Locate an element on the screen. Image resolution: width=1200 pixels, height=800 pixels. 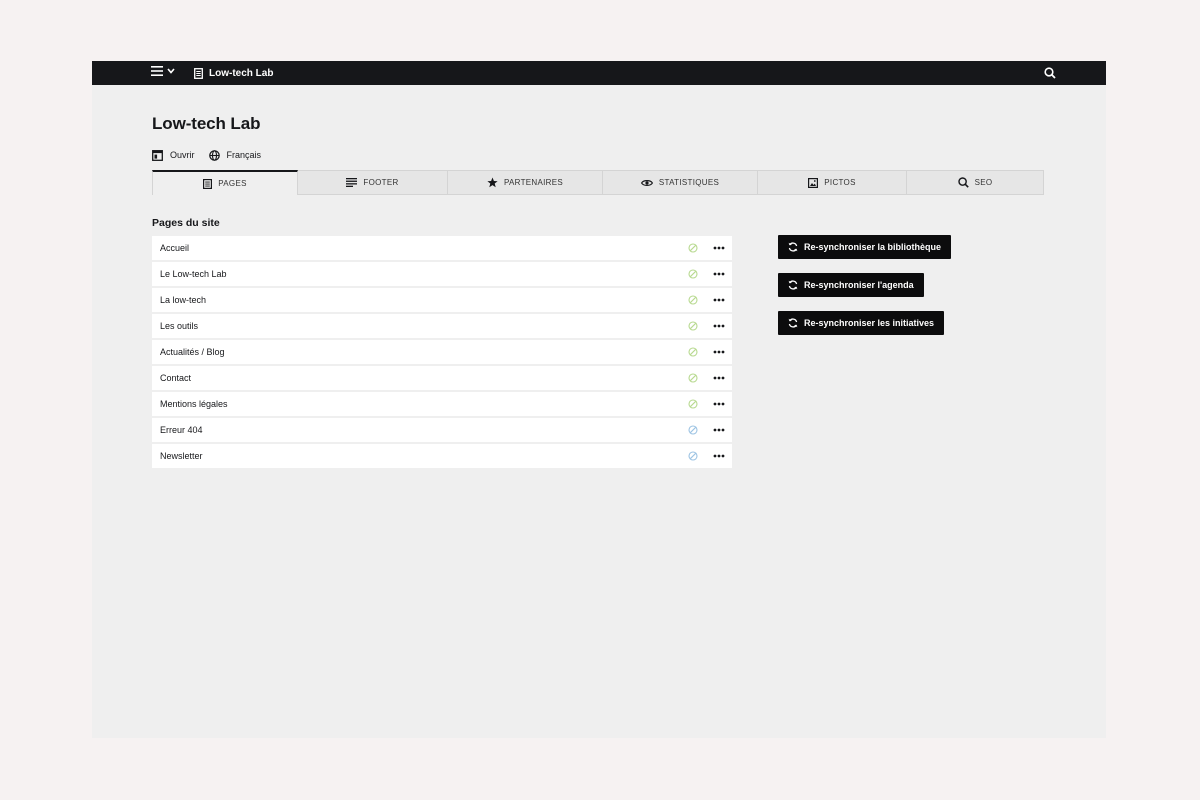
globe-icon is located at coordinates (214, 155).